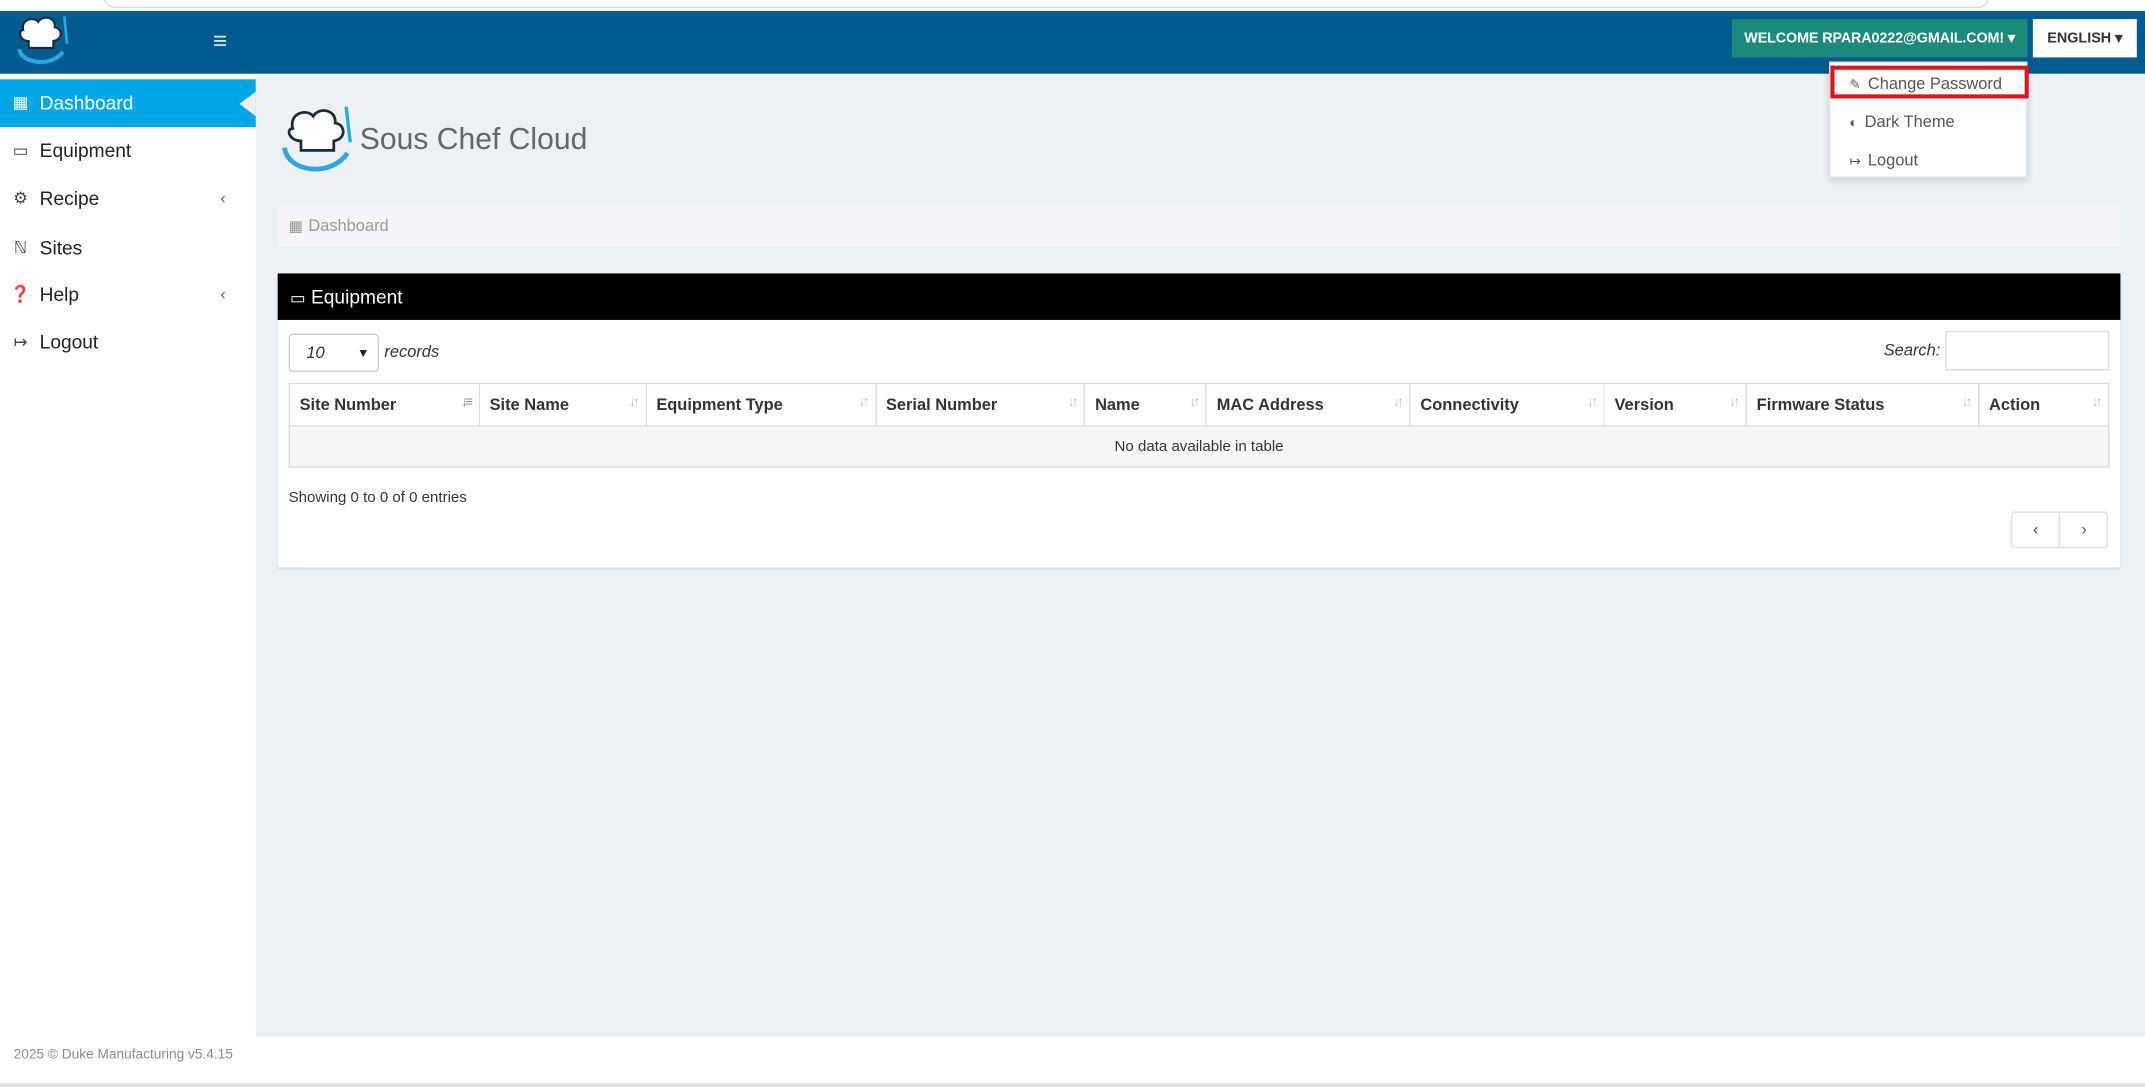 The height and width of the screenshot is (1087, 2145). I want to click on column-header-label: Name, so click(1117, 405).